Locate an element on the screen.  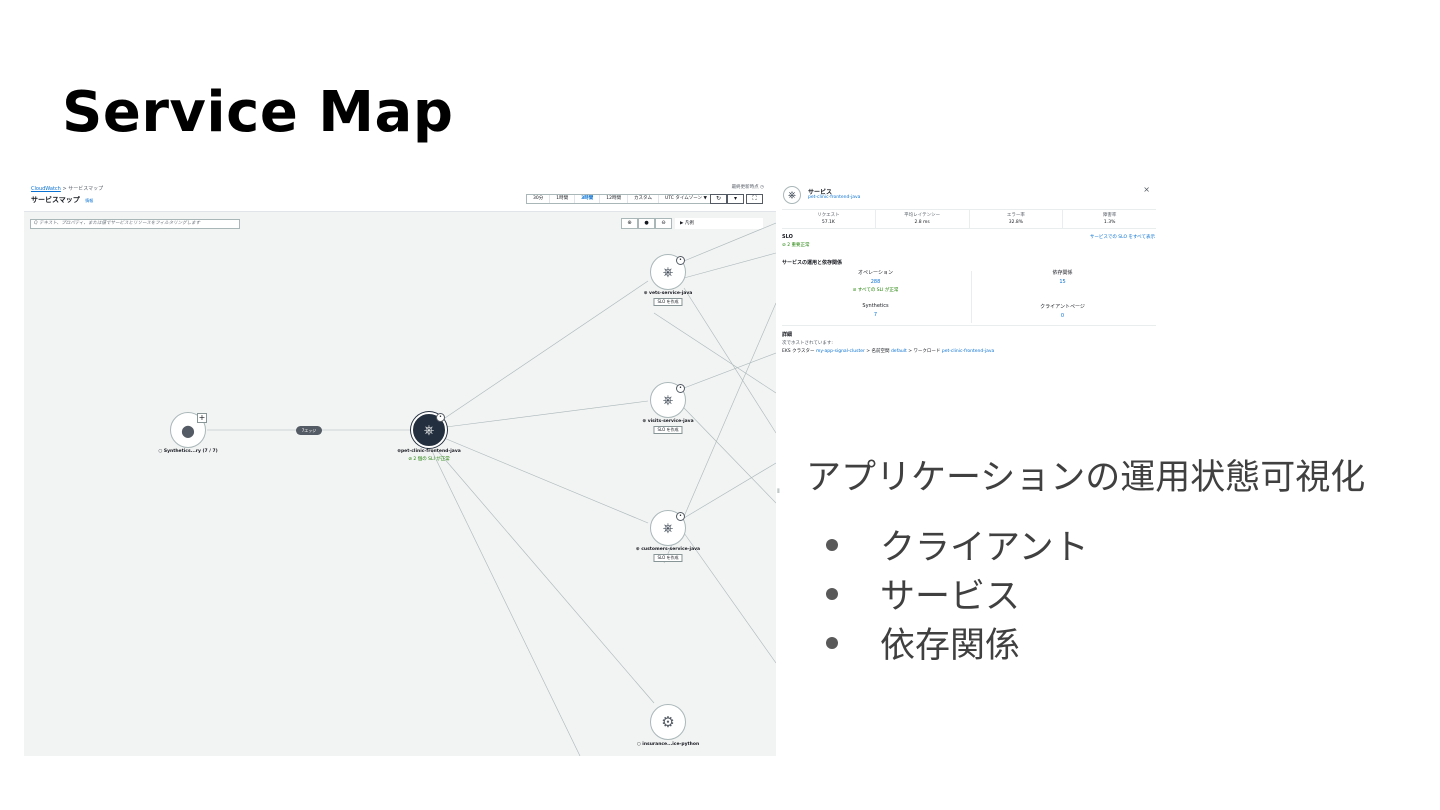
details-cluster-prefix: EKS クラスター is located at coordinates (798, 351).